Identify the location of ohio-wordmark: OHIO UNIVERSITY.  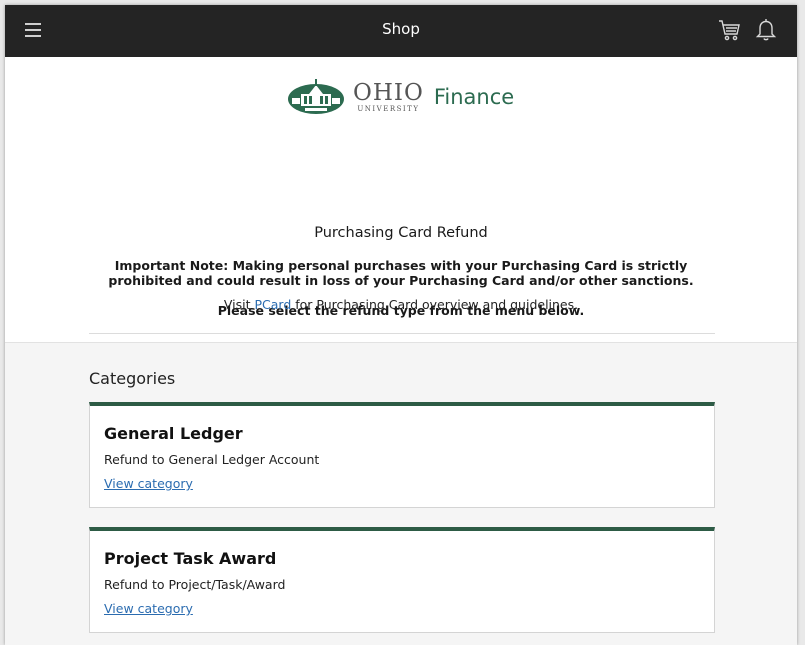
(388, 96).